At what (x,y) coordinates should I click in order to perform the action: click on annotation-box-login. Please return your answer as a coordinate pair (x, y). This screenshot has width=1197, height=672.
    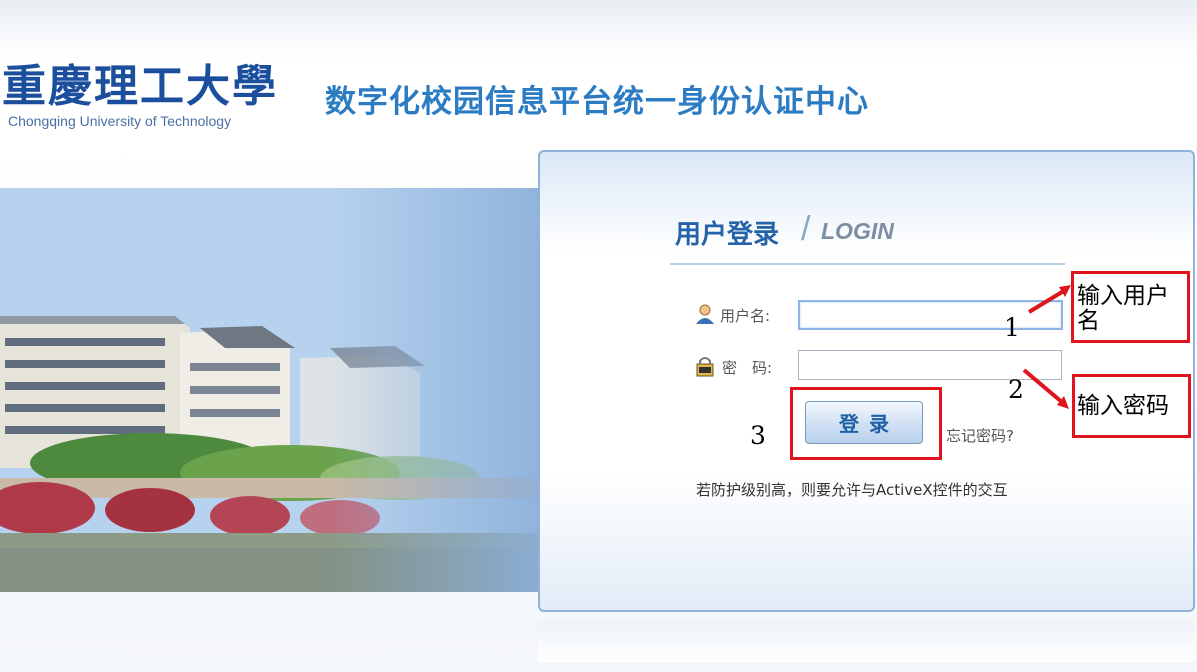
    Looking at the image, I should click on (866, 423).